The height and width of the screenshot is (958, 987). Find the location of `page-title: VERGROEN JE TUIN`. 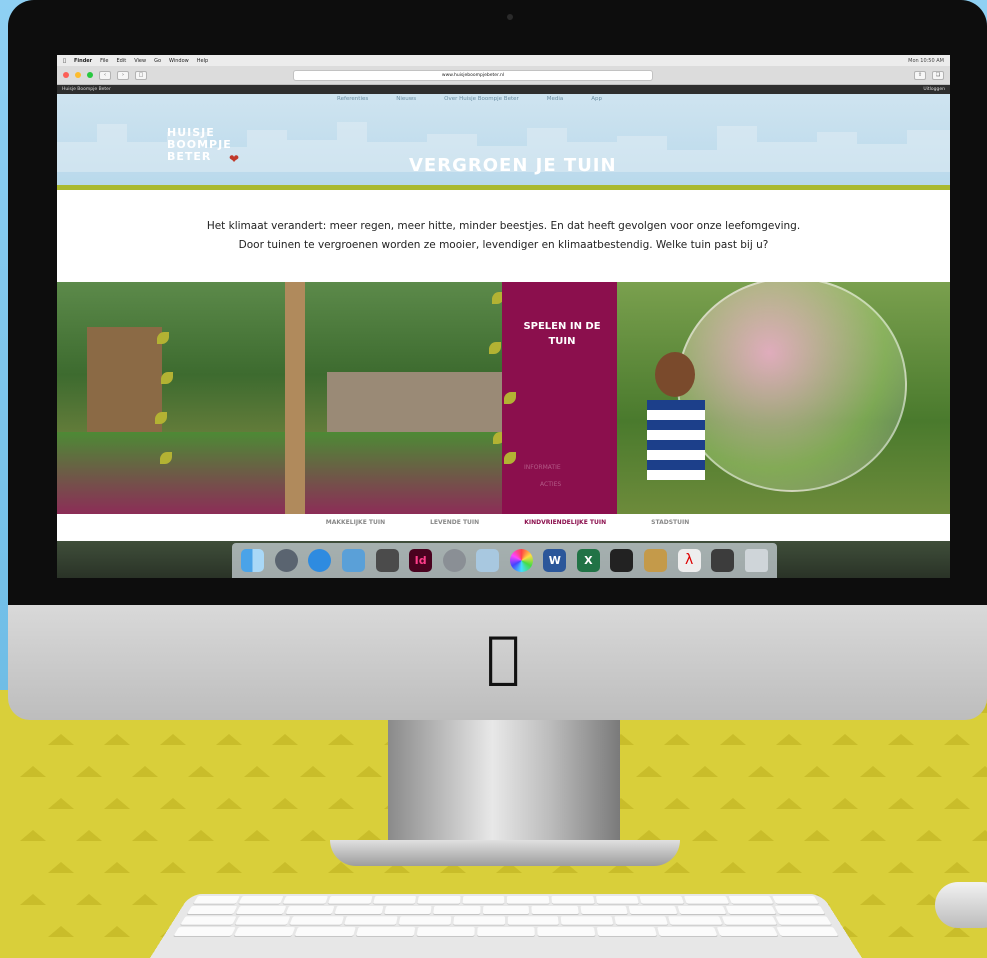

page-title: VERGROEN JE TUIN is located at coordinates (513, 165).